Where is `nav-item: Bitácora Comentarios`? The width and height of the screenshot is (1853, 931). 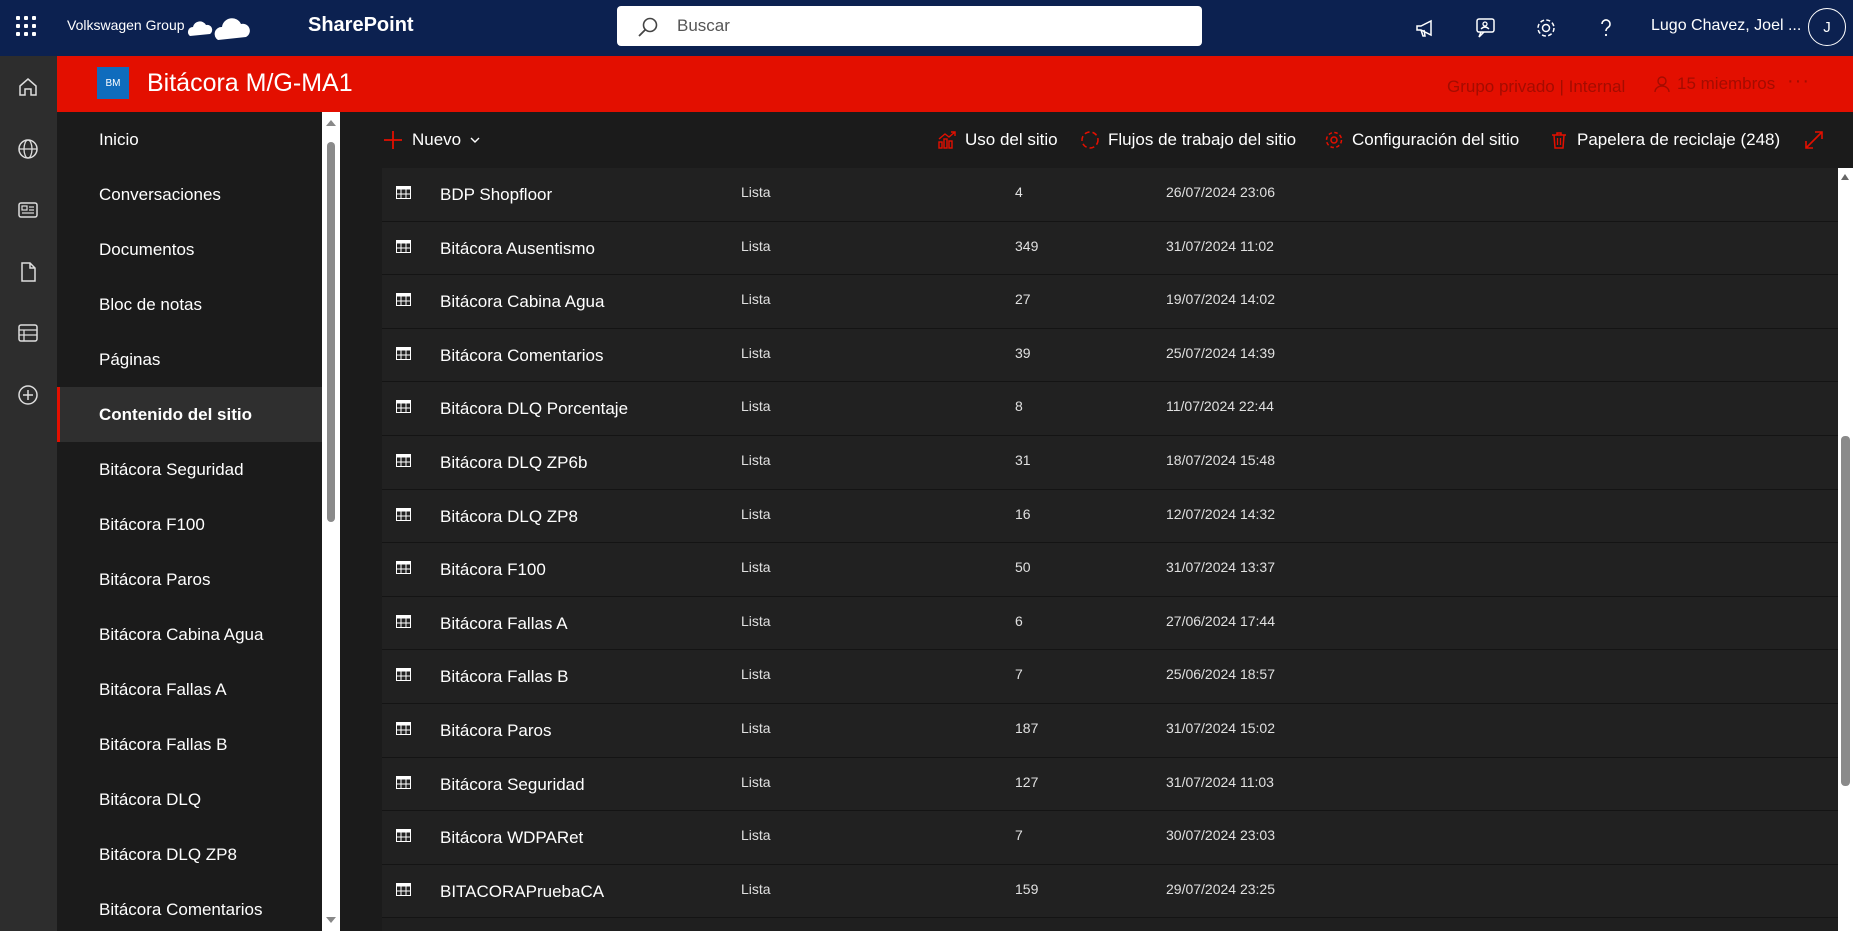
nav-item: Bitácora Comentarios is located at coordinates (189, 906).